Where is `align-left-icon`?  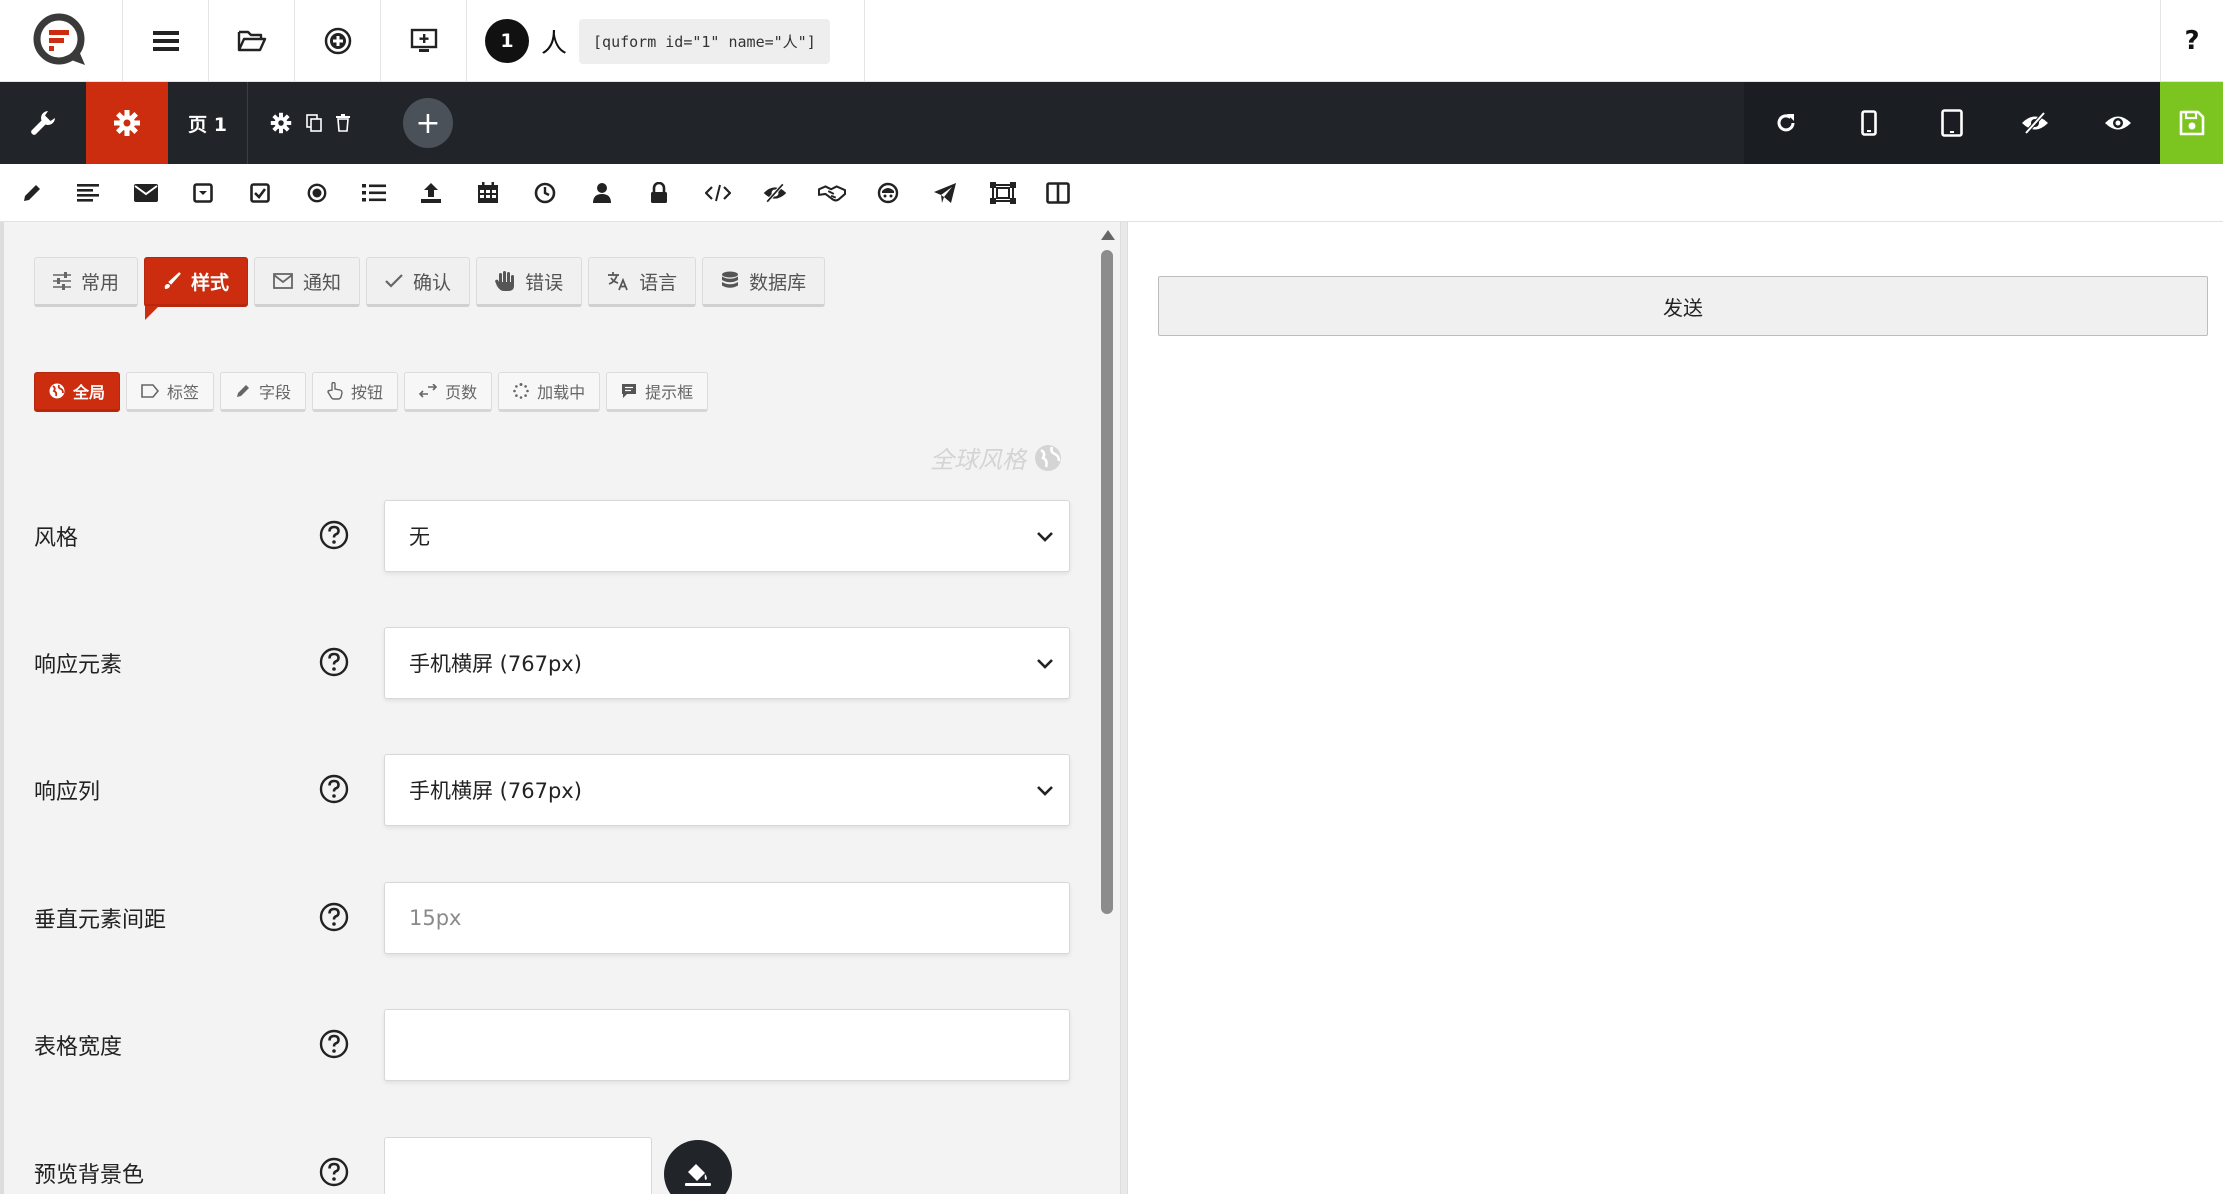 align-left-icon is located at coordinates (88, 193).